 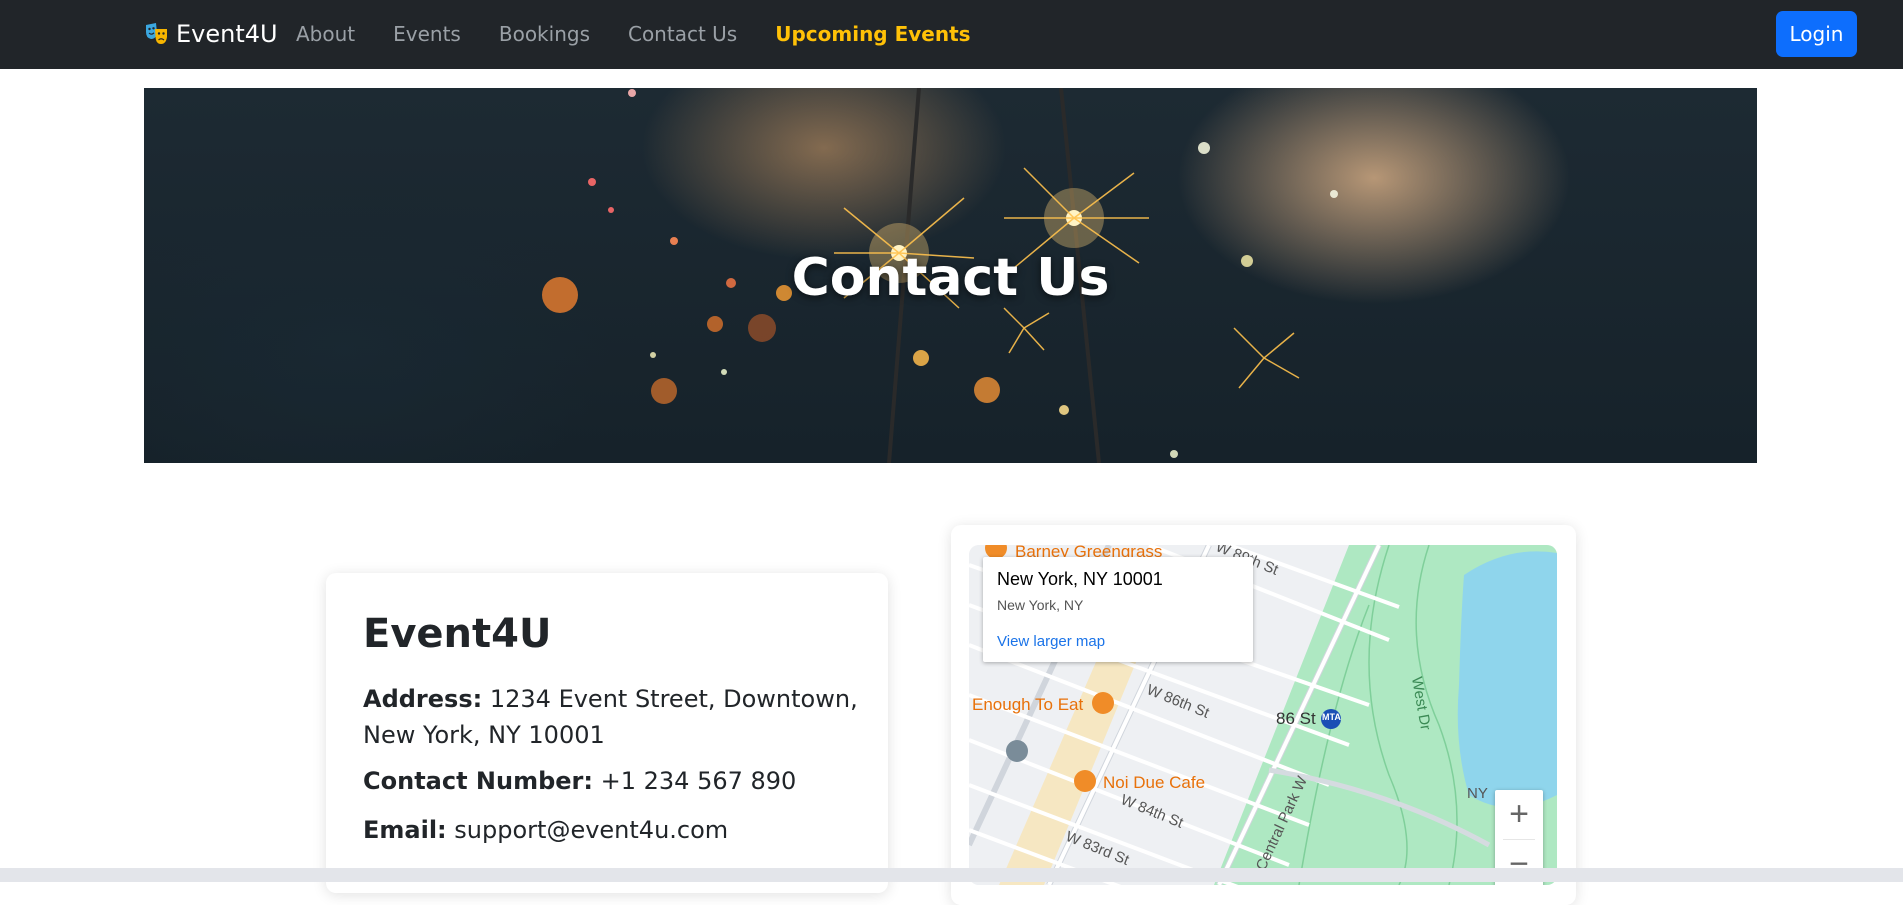 I want to click on map-label-86st: 86 St, so click(x=1296, y=718).